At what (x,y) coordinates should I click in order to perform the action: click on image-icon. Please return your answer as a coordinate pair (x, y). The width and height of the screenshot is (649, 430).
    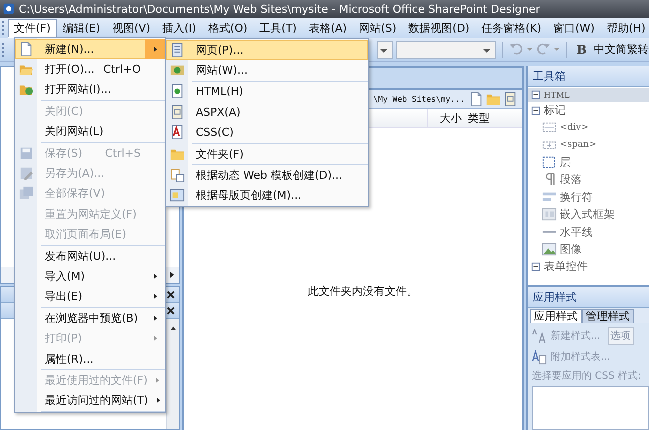
    Looking at the image, I should click on (549, 249).